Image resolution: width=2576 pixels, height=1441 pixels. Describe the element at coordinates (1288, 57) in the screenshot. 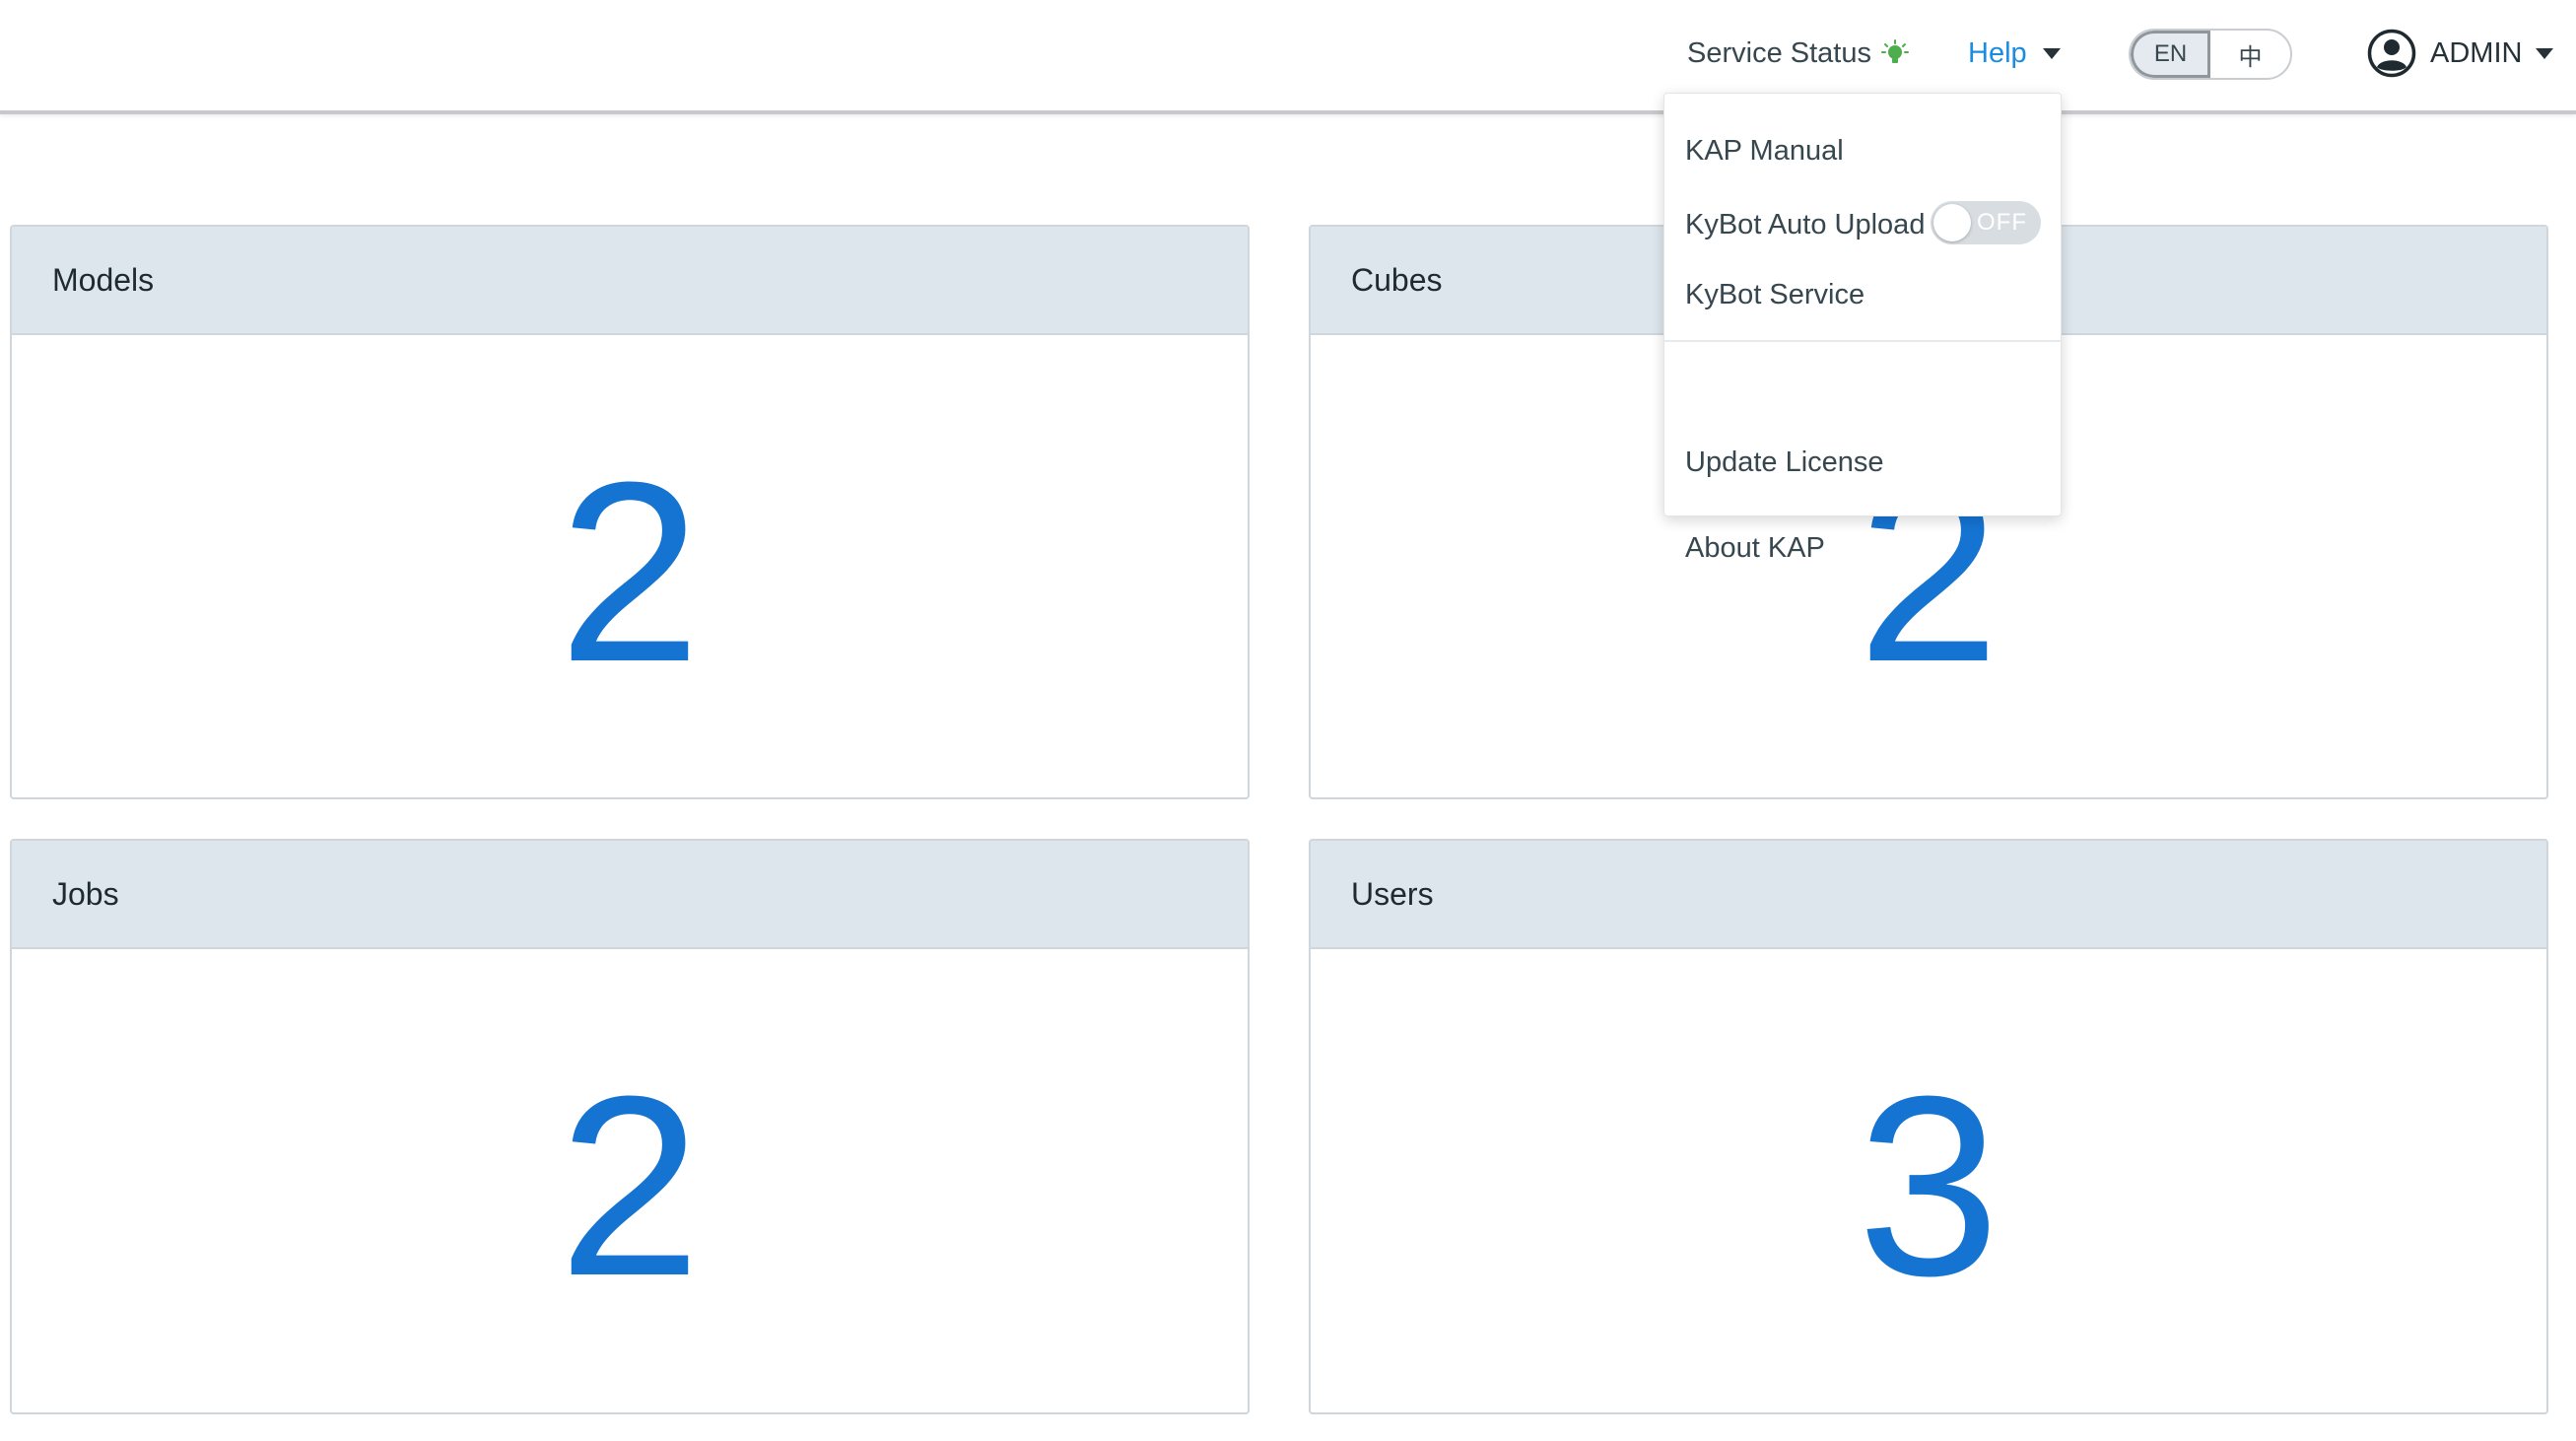

I see `top-navbar: Service Status Help EN 中 ADMIN` at that location.